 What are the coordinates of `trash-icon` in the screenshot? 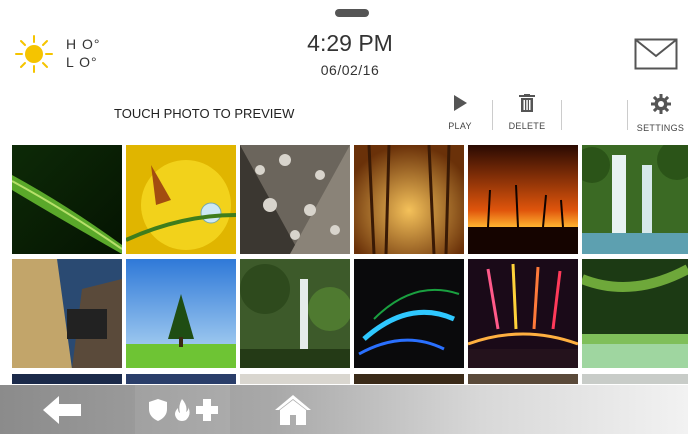 It's located at (527, 103).